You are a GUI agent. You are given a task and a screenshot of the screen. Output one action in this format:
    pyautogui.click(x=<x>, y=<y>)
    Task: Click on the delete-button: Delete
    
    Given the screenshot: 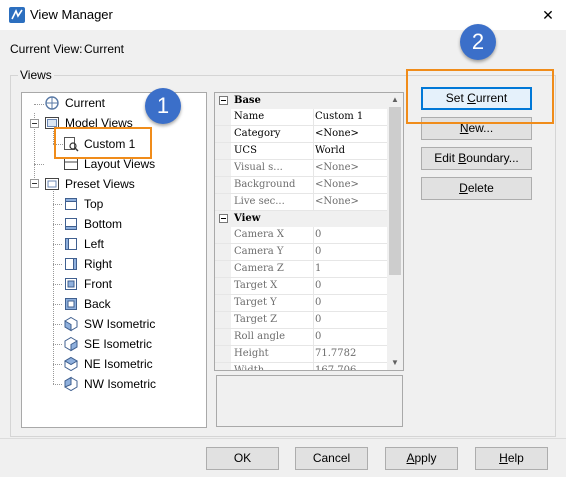 What is the action you would take?
    pyautogui.click(x=476, y=188)
    